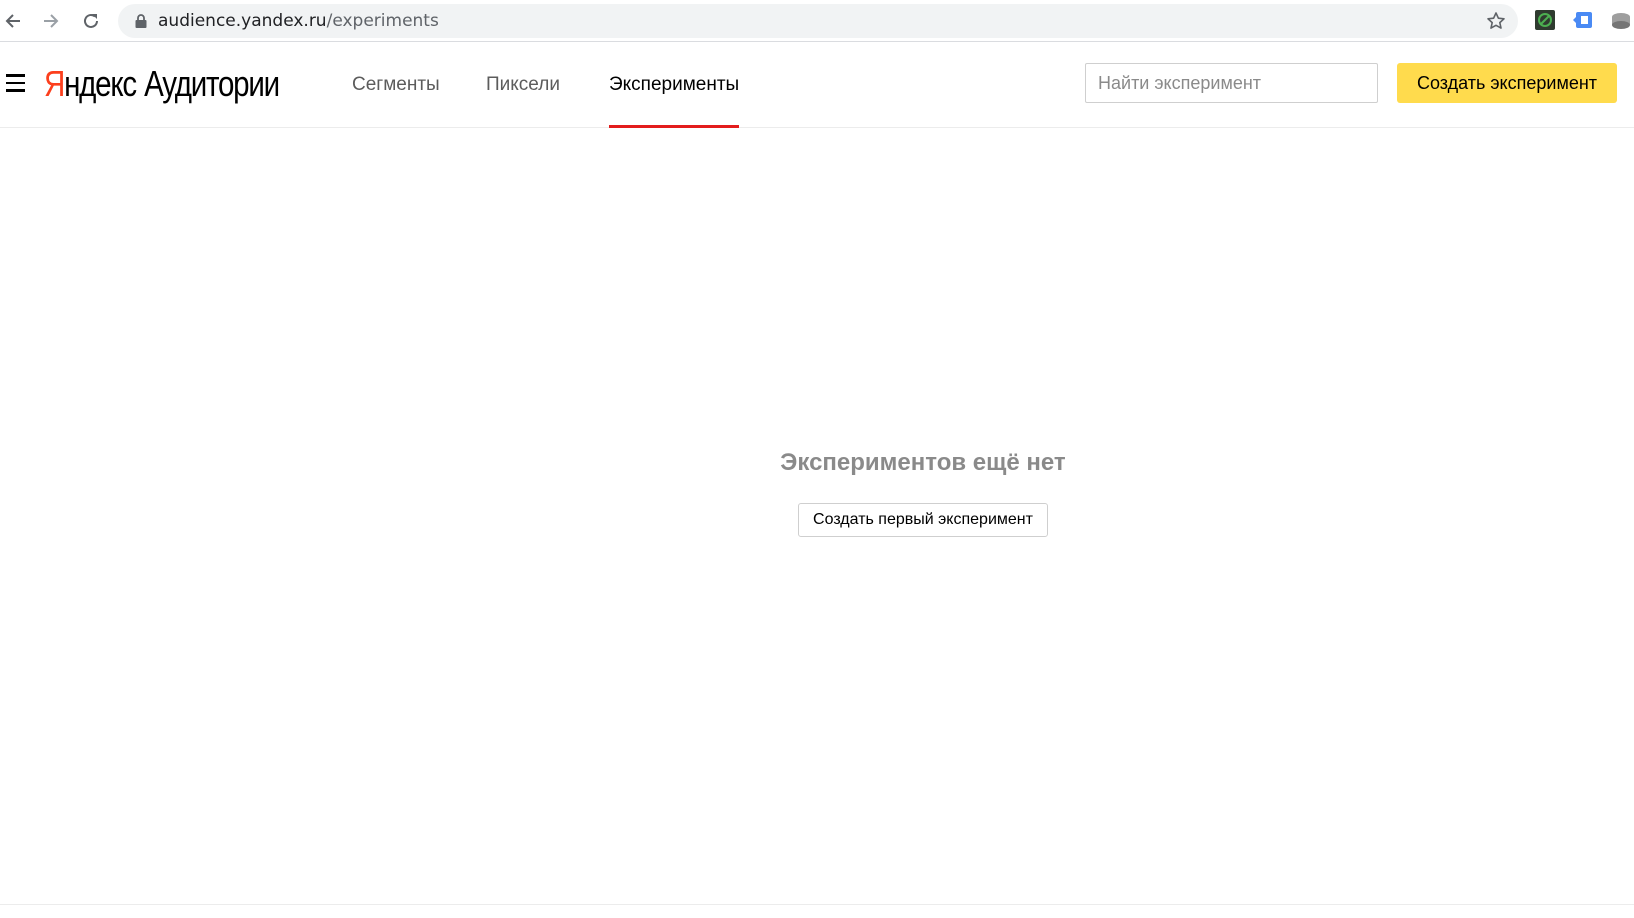 The width and height of the screenshot is (1634, 918). I want to click on hamburger-menu-icon, so click(16, 83).